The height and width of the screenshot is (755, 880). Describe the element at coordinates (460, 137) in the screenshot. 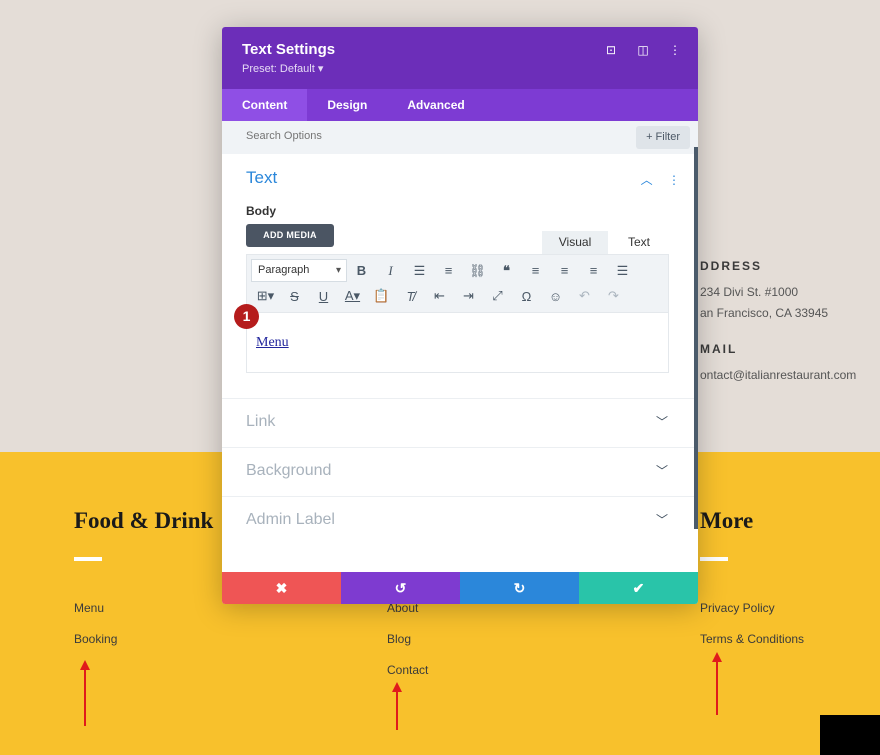

I see `search-row: + Filter` at that location.